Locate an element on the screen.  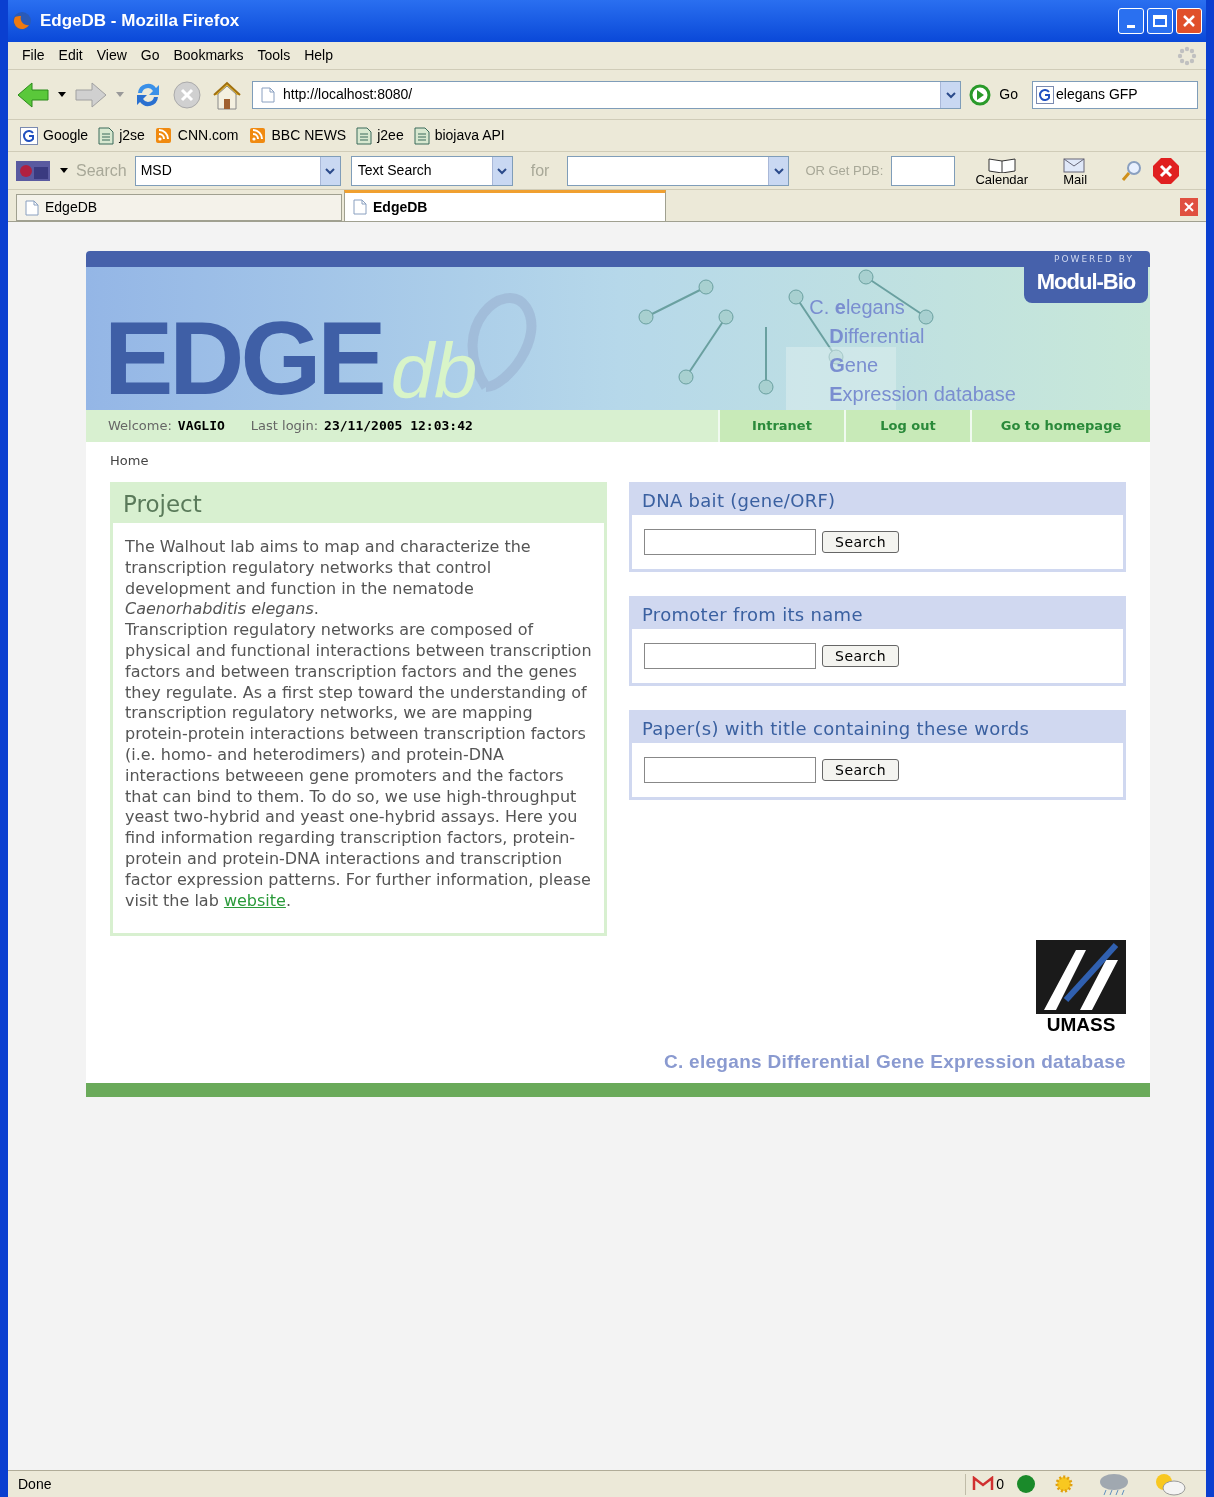
pdb-field is located at coordinates (923, 170).